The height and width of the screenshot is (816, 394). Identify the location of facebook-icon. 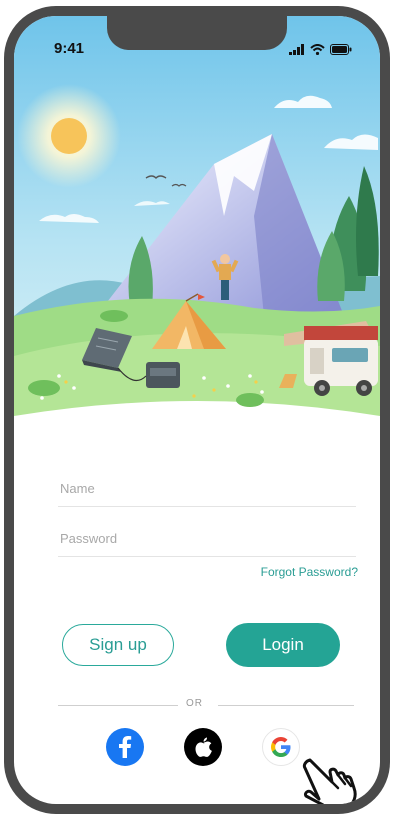
(125, 747).